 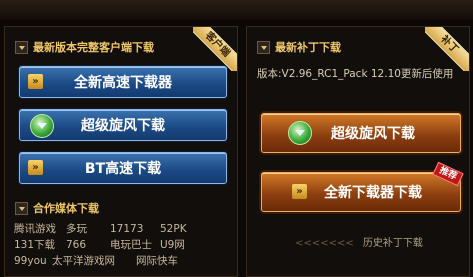 I want to click on patch-downloader-label: 全新下载器下载, so click(x=373, y=193).